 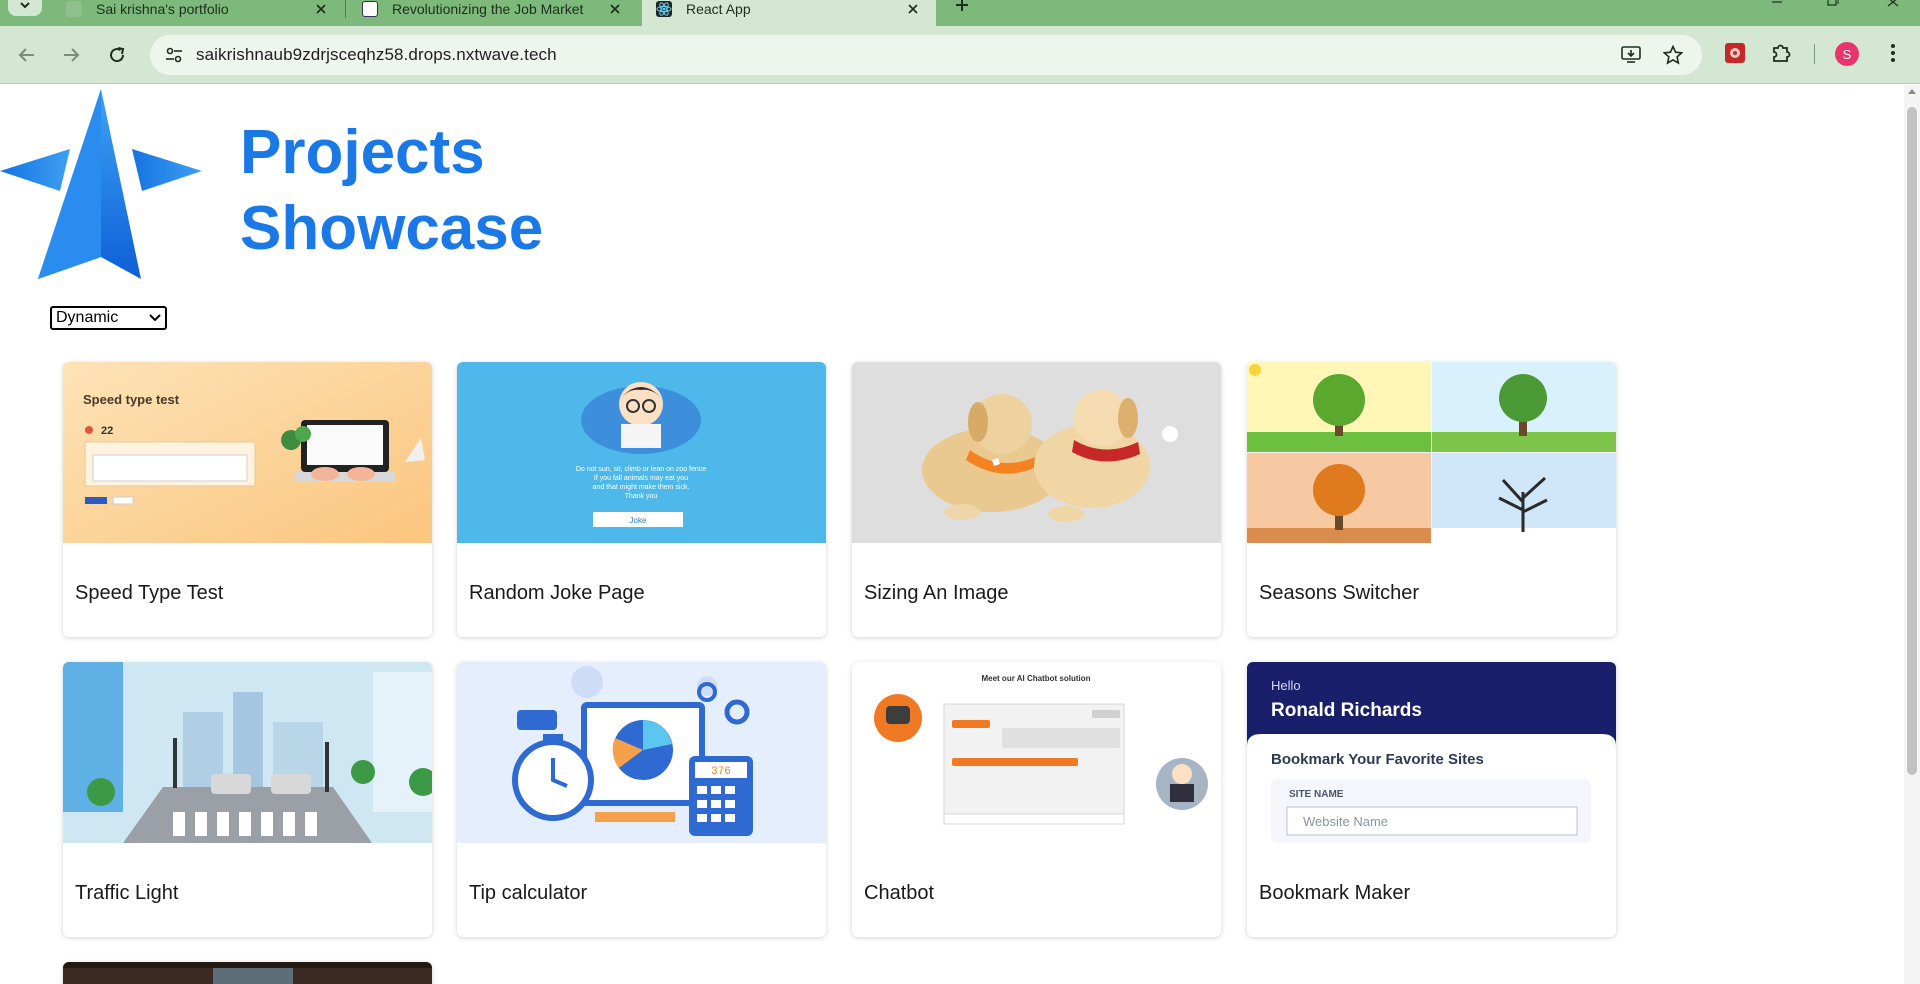 What do you see at coordinates (789, 13) in the screenshot?
I see `tab-react-app: React App` at bounding box center [789, 13].